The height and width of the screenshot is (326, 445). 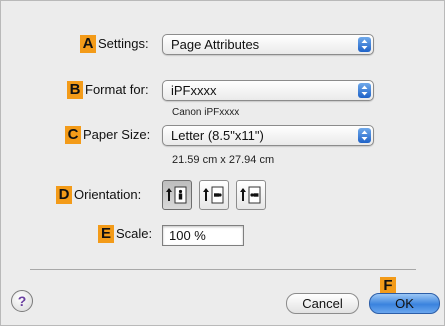 What do you see at coordinates (73, 135) in the screenshot?
I see `callout-badge-c: C` at bounding box center [73, 135].